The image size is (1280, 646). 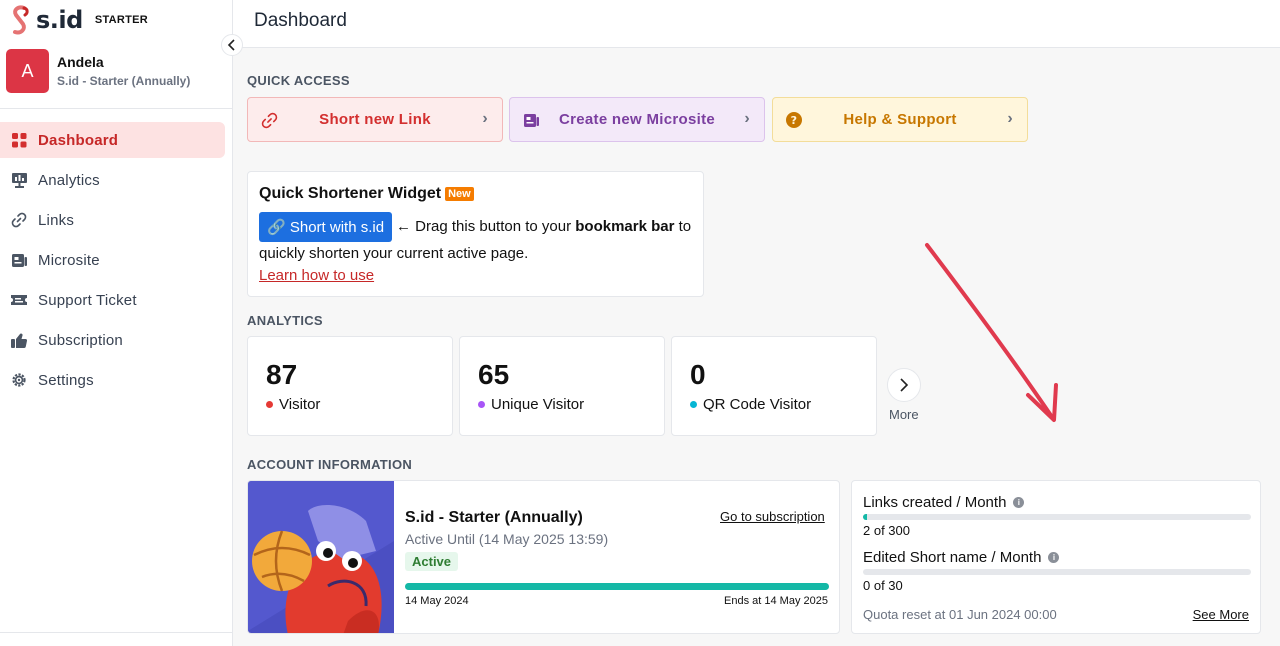 I want to click on end-date: Ends at 14 May 2025, so click(x=776, y=601).